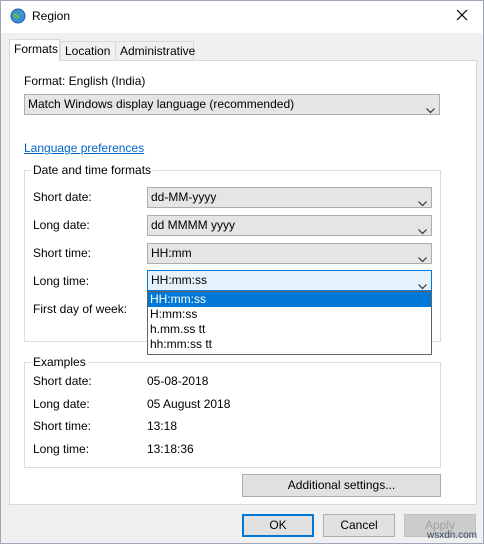  I want to click on example-long-time-value: 13:18:36, so click(170, 449).